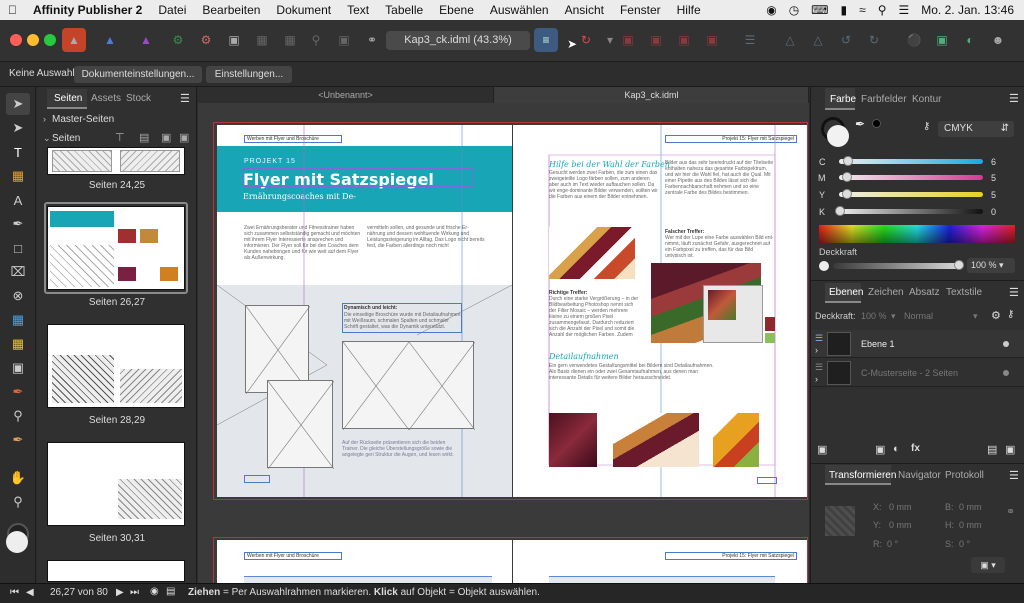  What do you see at coordinates (18, 320) in the screenshot?
I see `place-image-tool-icon: ▦` at bounding box center [18, 320].